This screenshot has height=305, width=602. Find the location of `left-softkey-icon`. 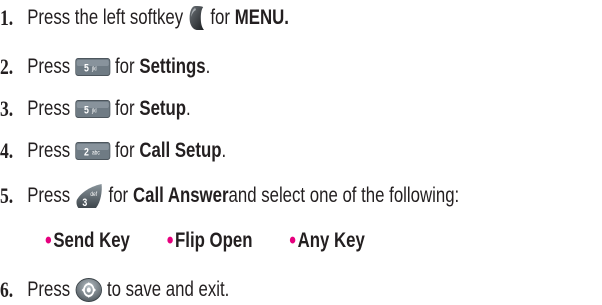

left-softkey-icon is located at coordinates (197, 18).